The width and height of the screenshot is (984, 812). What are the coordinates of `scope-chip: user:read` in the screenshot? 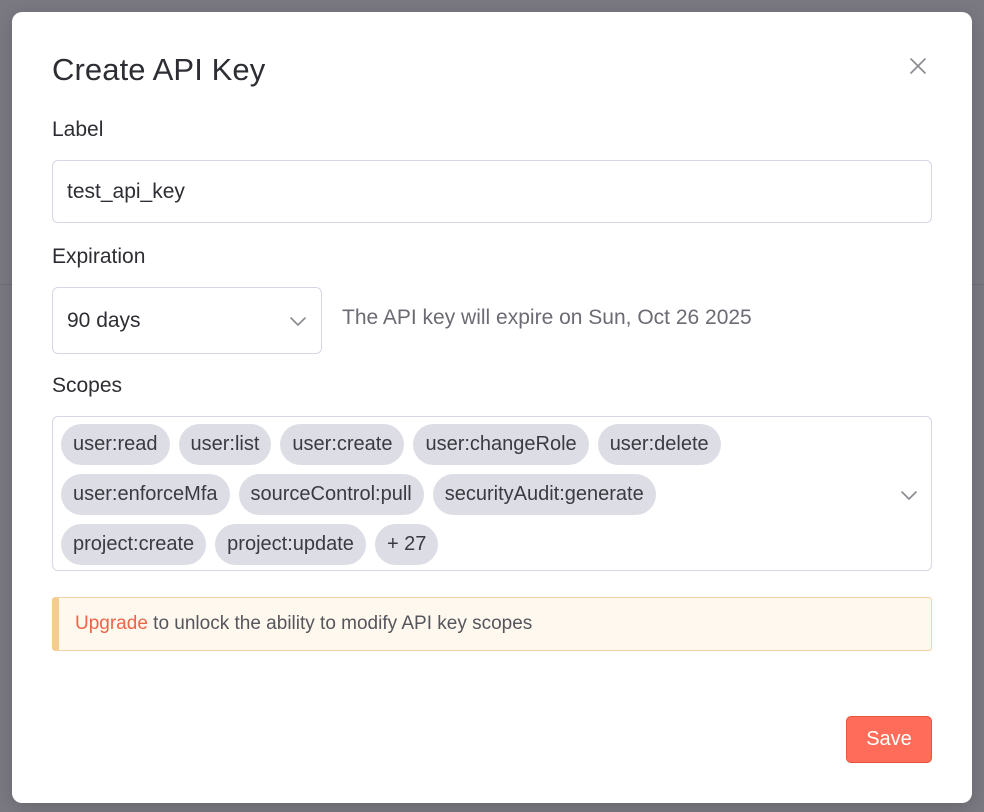 It's located at (115, 444).